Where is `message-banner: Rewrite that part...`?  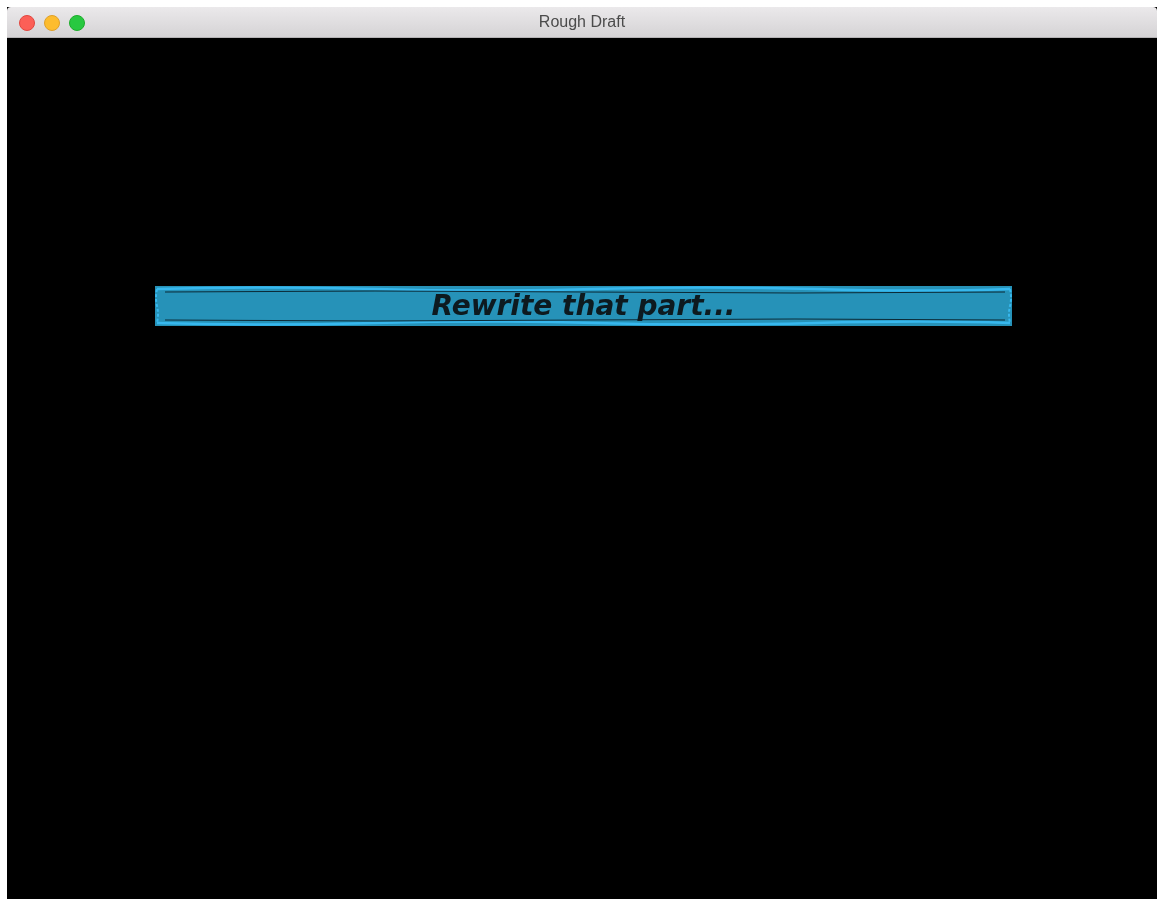
message-banner: Rewrite that part... is located at coordinates (583, 306).